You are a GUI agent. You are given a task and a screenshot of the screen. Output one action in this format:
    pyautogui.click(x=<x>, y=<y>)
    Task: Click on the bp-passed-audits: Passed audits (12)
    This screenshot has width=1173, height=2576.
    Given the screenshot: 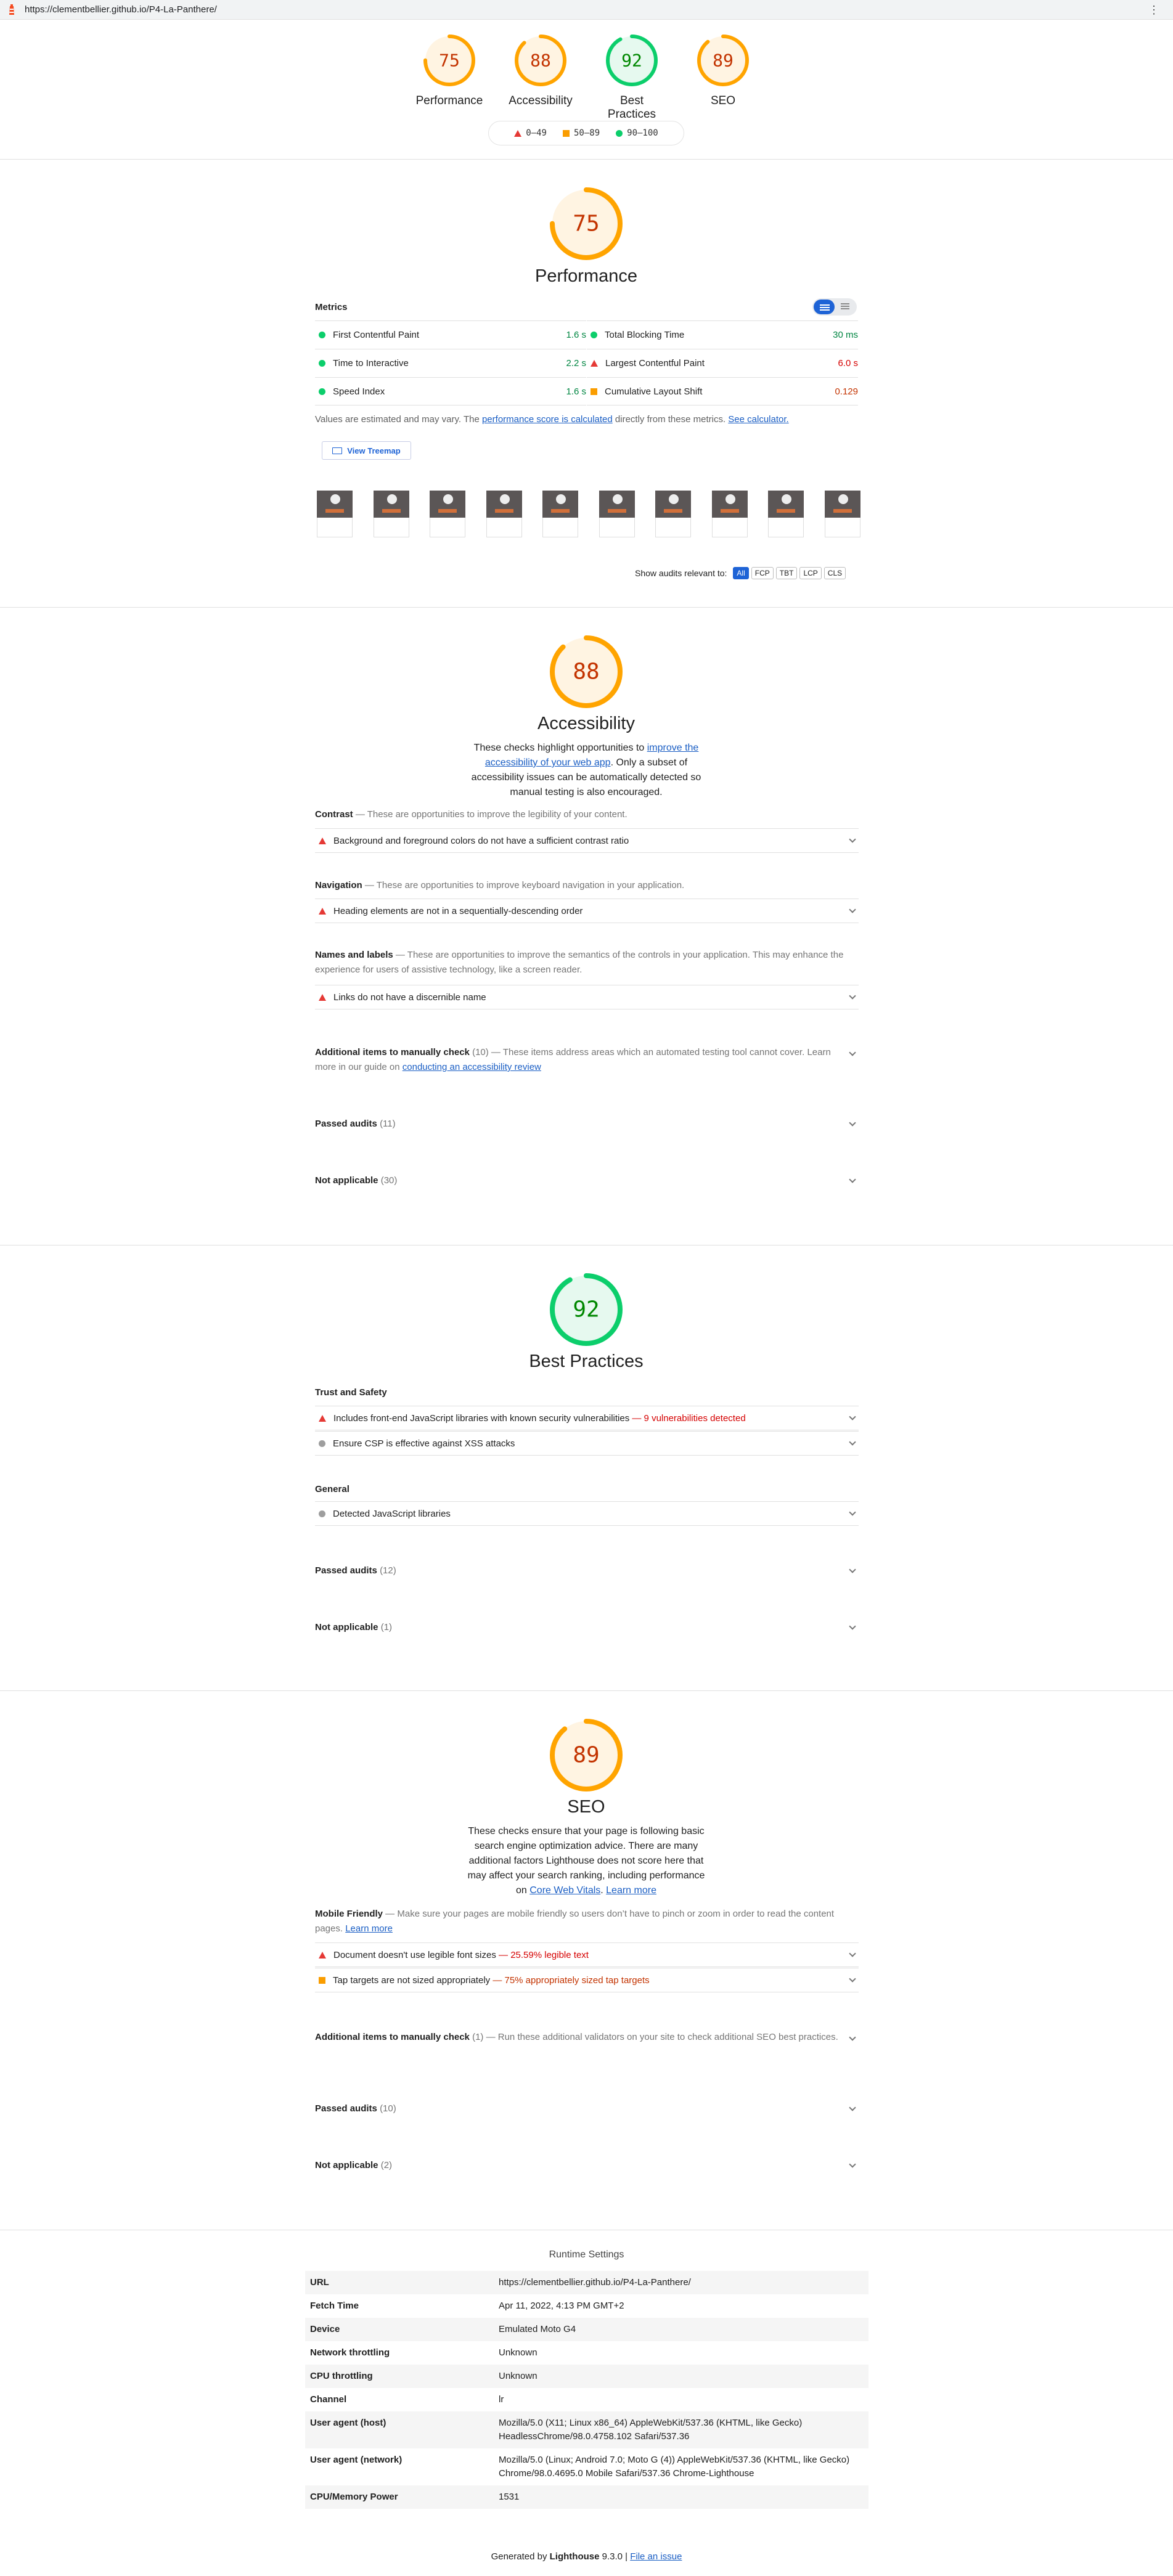 What is the action you would take?
    pyautogui.click(x=587, y=1571)
    